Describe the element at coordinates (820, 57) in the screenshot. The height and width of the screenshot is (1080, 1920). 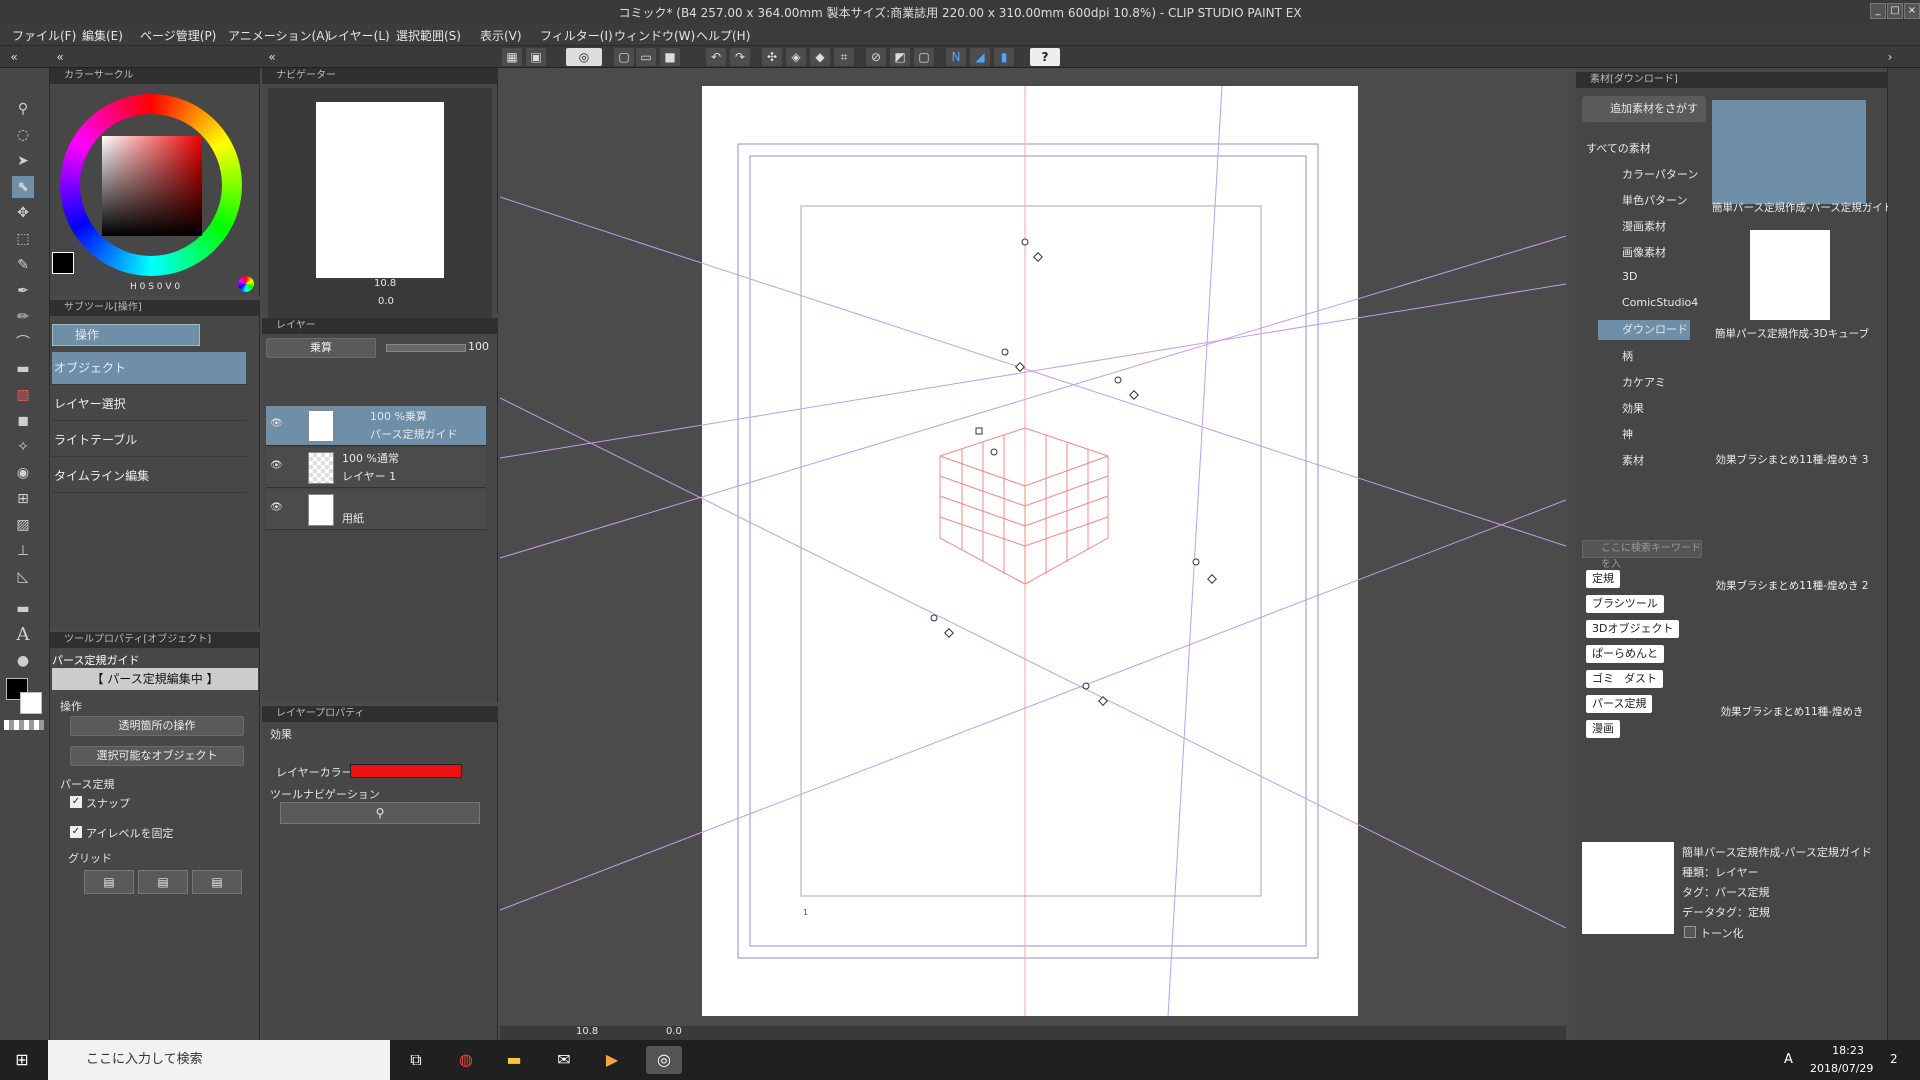
I see `fill-icon: ◆` at that location.